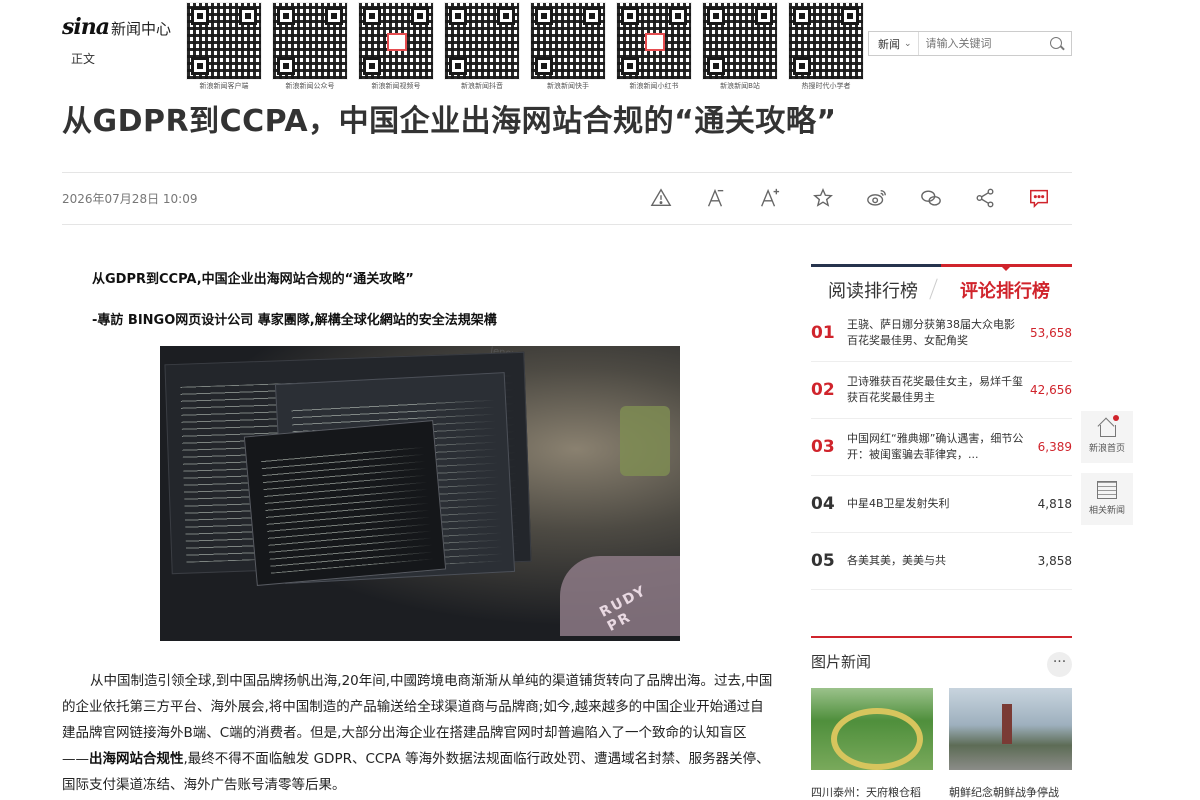  I want to click on ranking-item: 05 各美其美，美美与共 3,858, so click(941, 561).